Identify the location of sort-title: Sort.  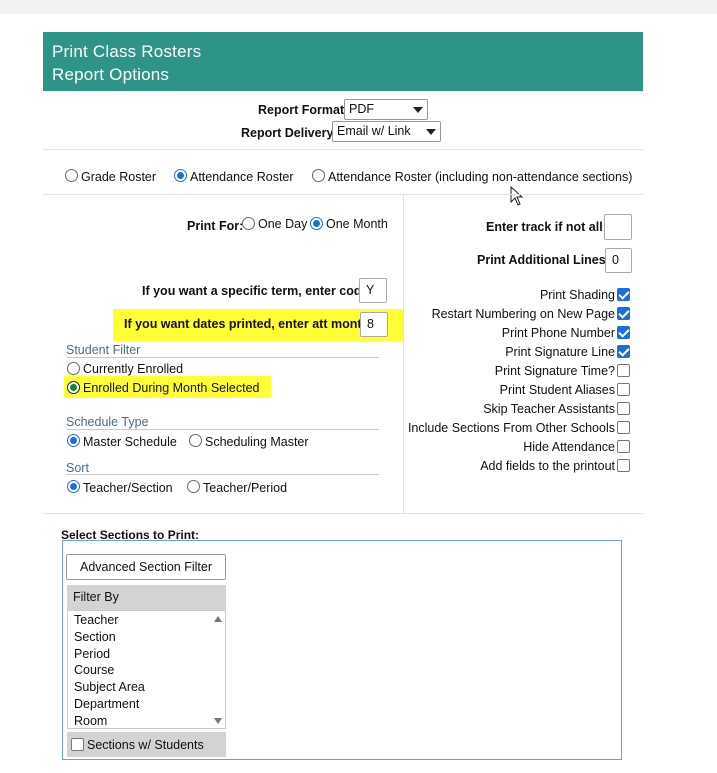
(77, 468).